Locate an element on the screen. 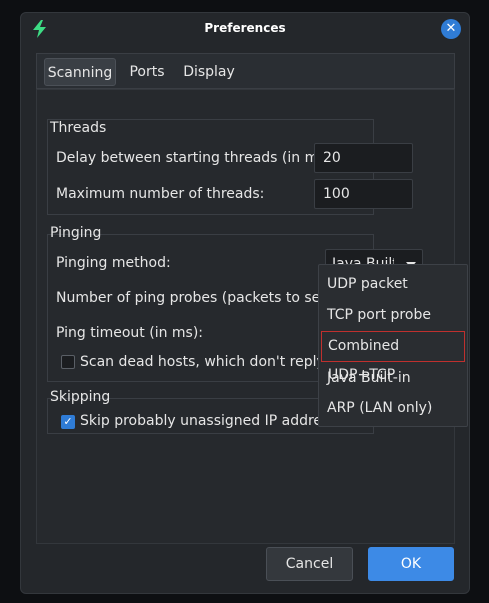  dropdown-option-arp: ARP (LAN only) is located at coordinates (393, 408).